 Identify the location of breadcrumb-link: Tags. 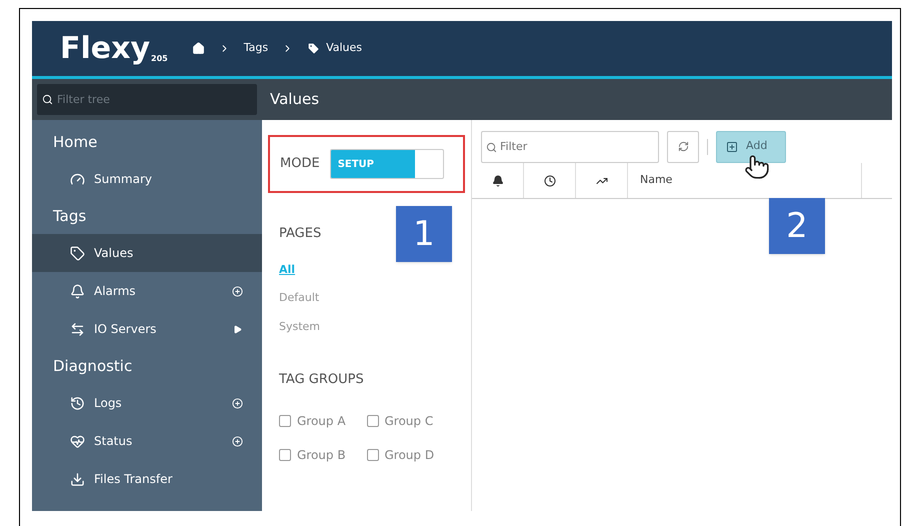
(256, 48).